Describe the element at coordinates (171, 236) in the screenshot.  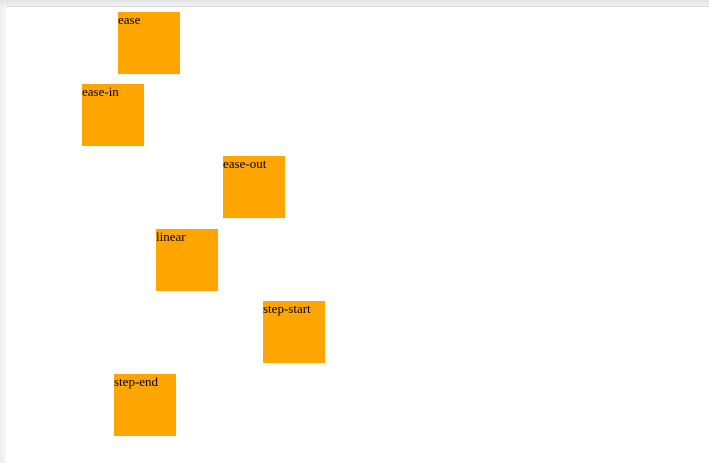
I see `linear-label: linear` at that location.